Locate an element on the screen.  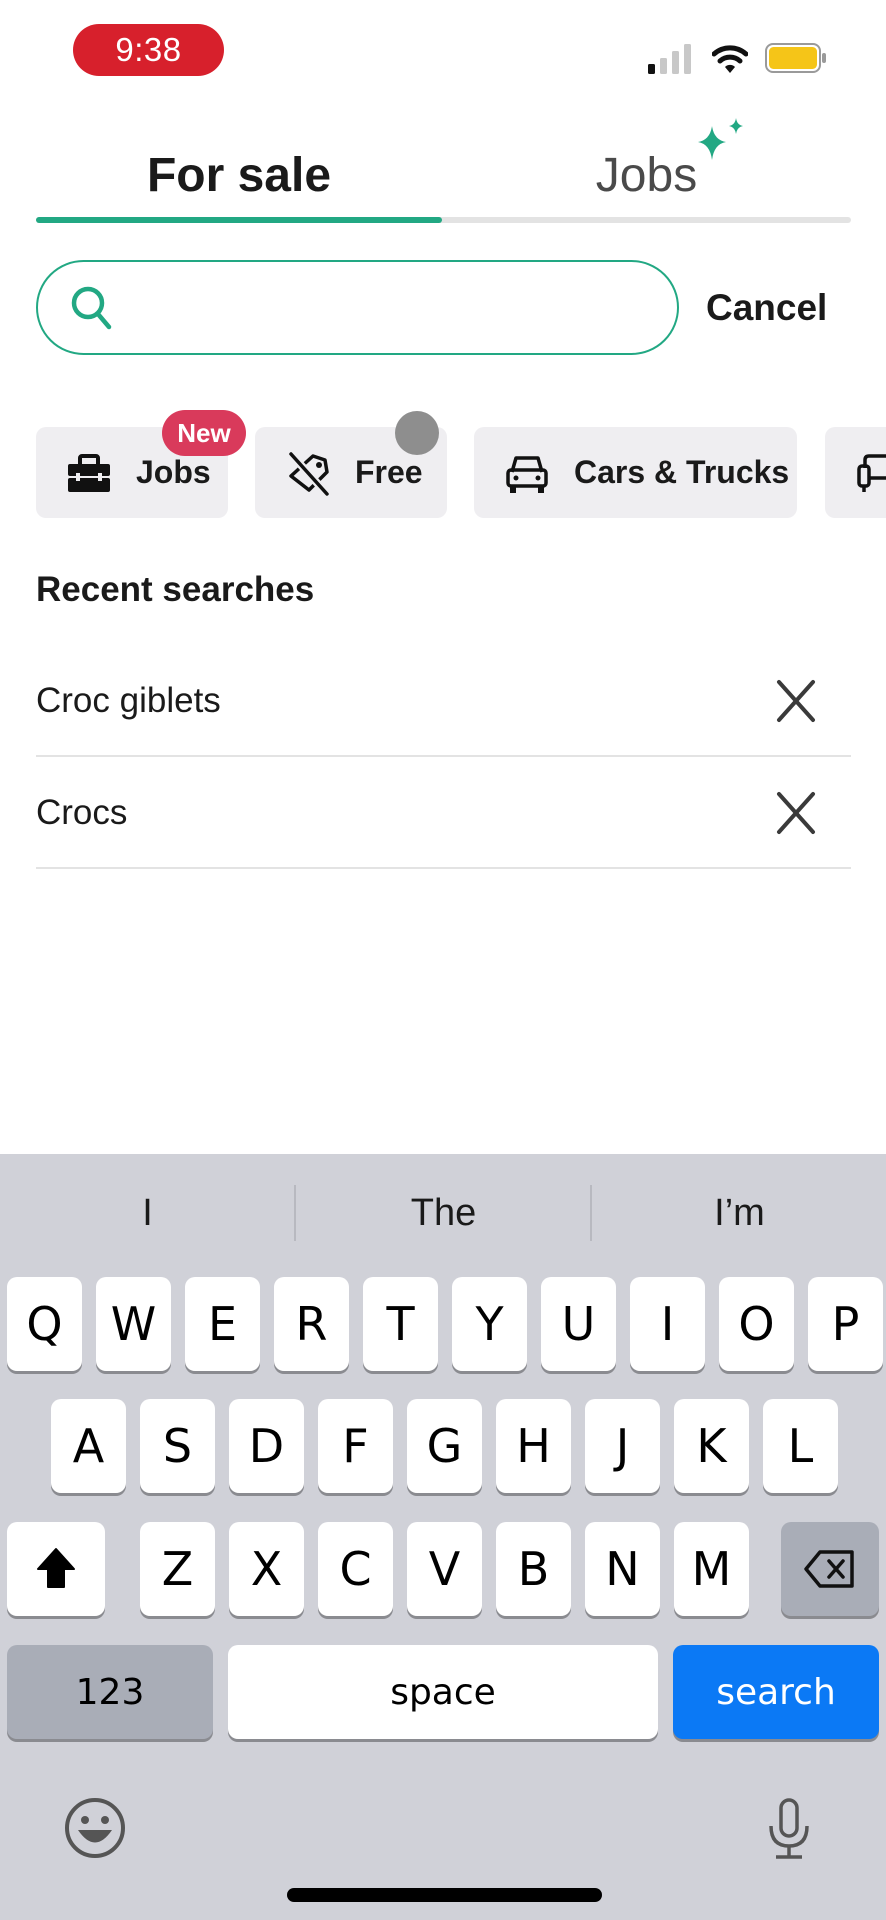
car-icon is located at coordinates (527, 474).